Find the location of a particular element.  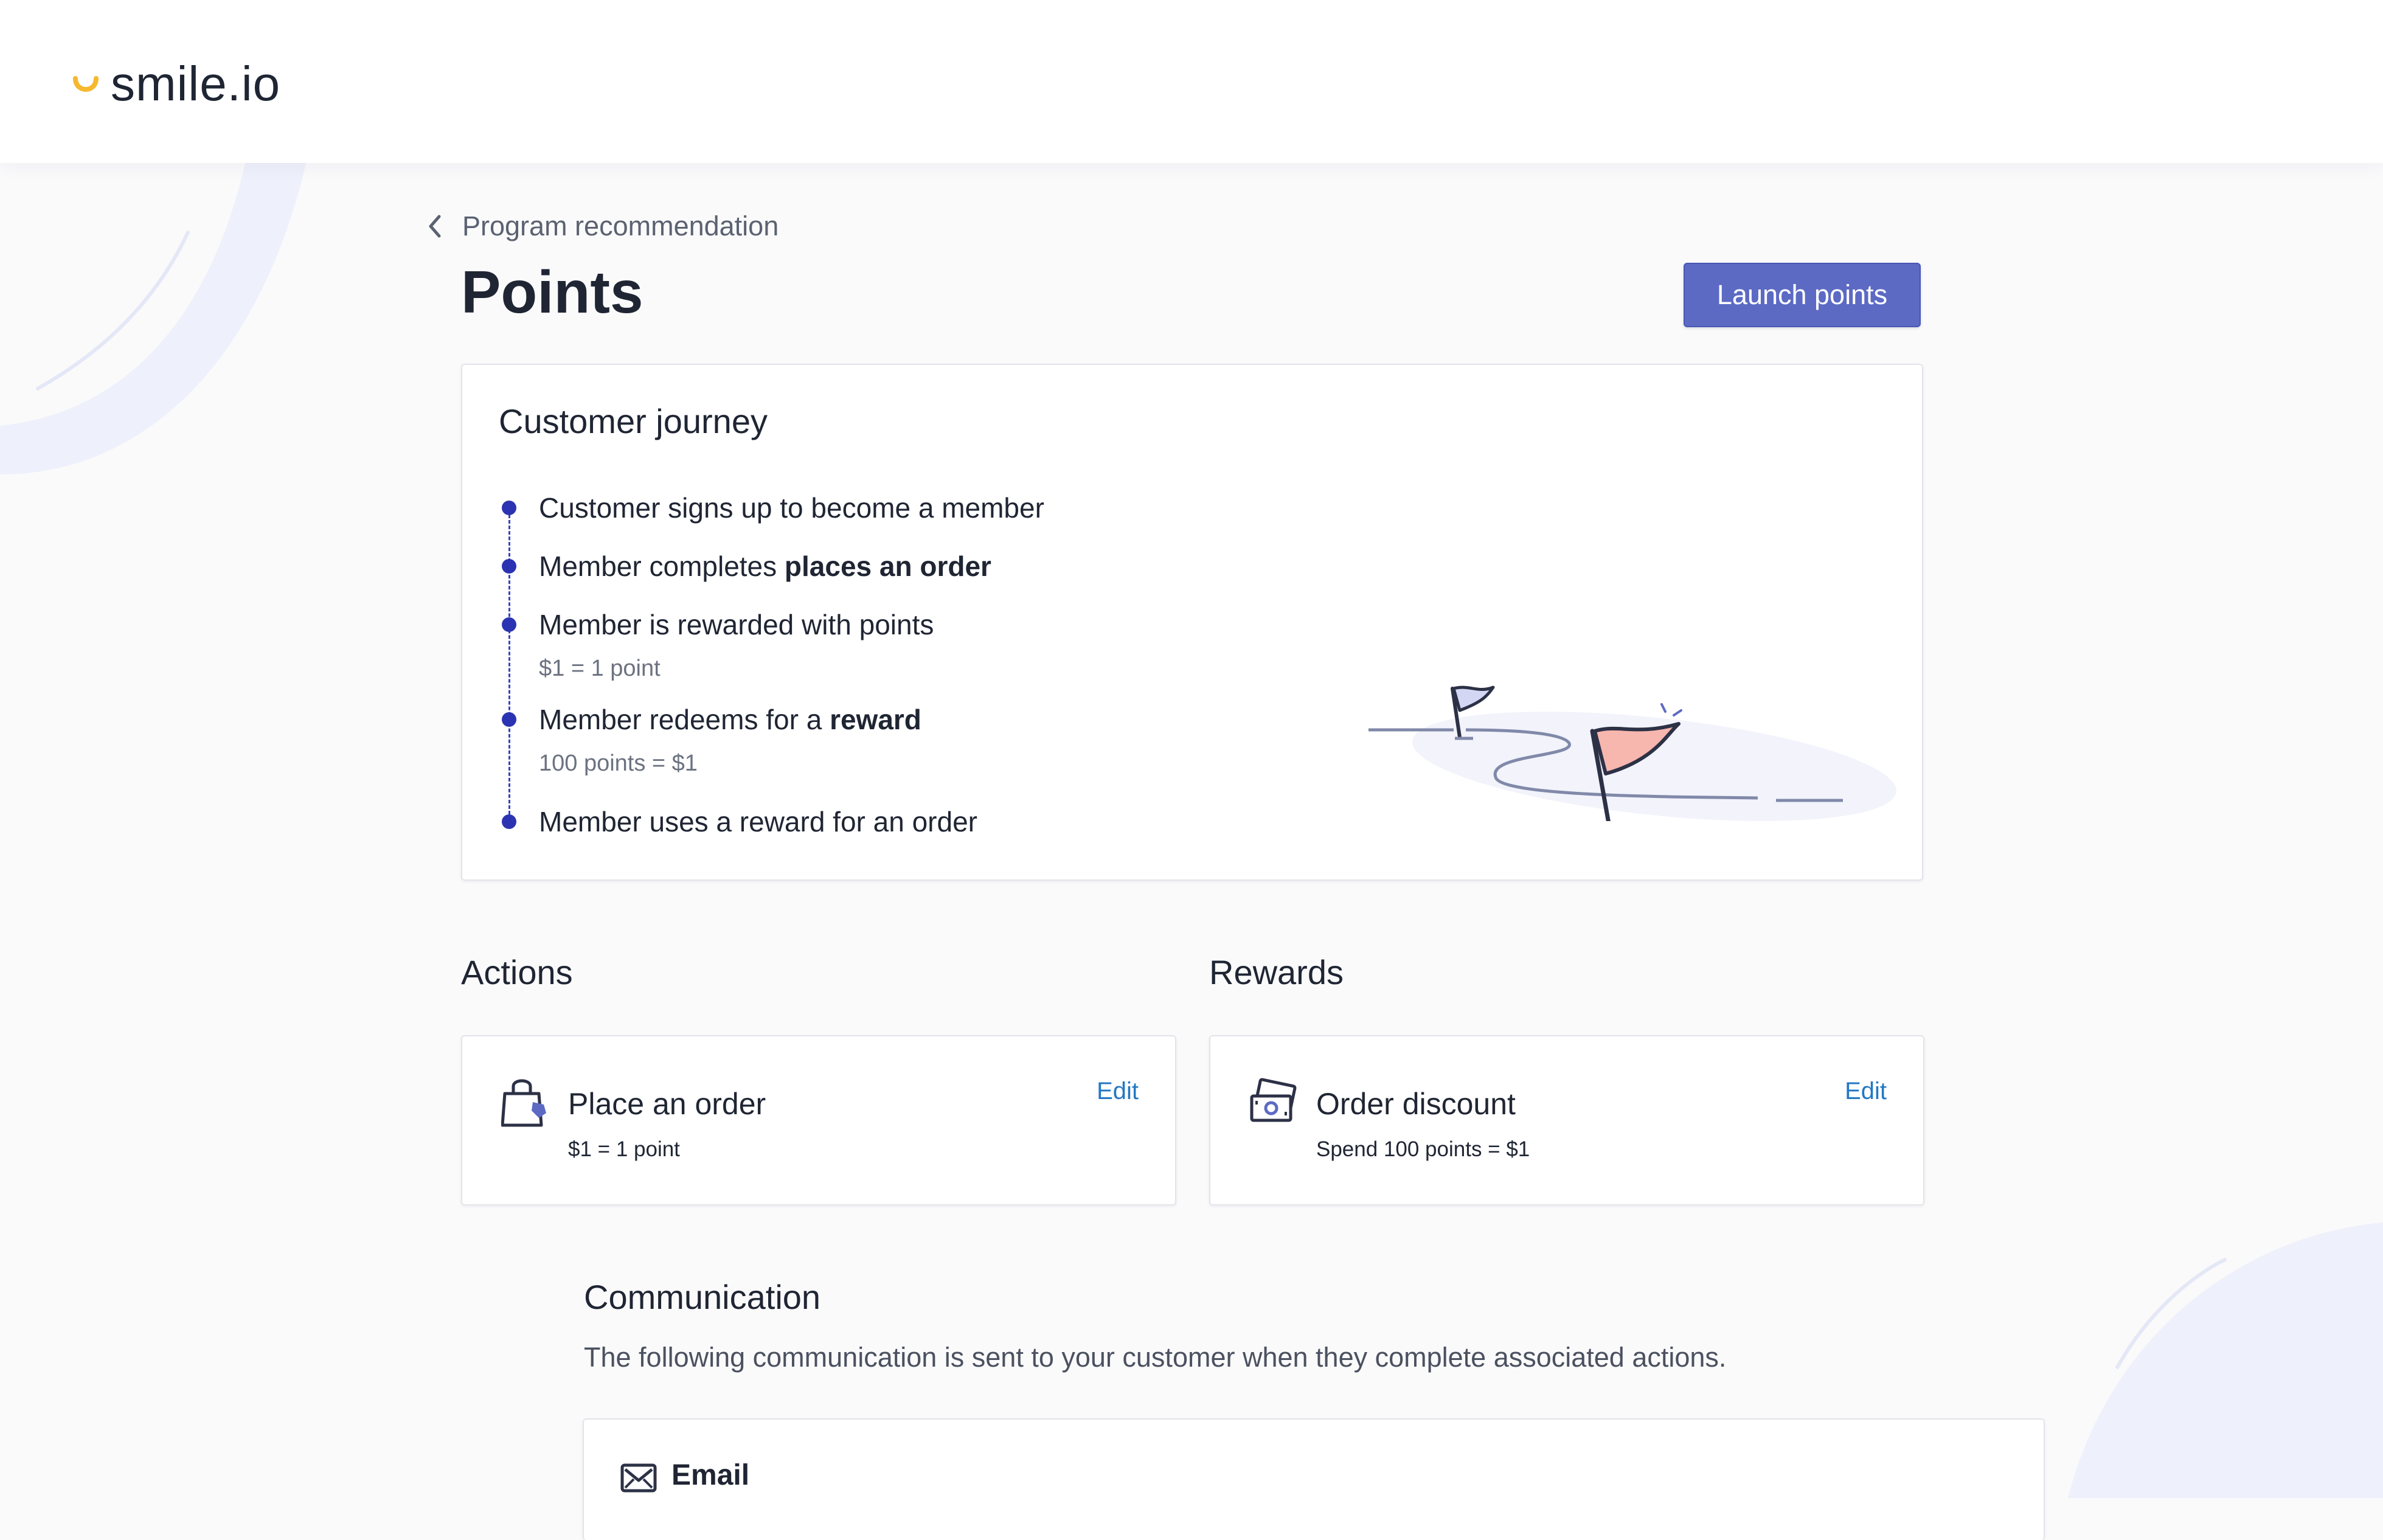

chevron-left-icon is located at coordinates (435, 226).